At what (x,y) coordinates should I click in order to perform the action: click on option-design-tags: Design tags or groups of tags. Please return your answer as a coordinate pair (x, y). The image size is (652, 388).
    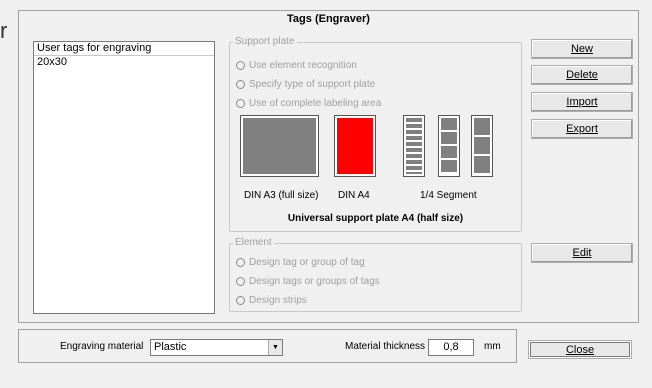
    Looking at the image, I should click on (308, 281).